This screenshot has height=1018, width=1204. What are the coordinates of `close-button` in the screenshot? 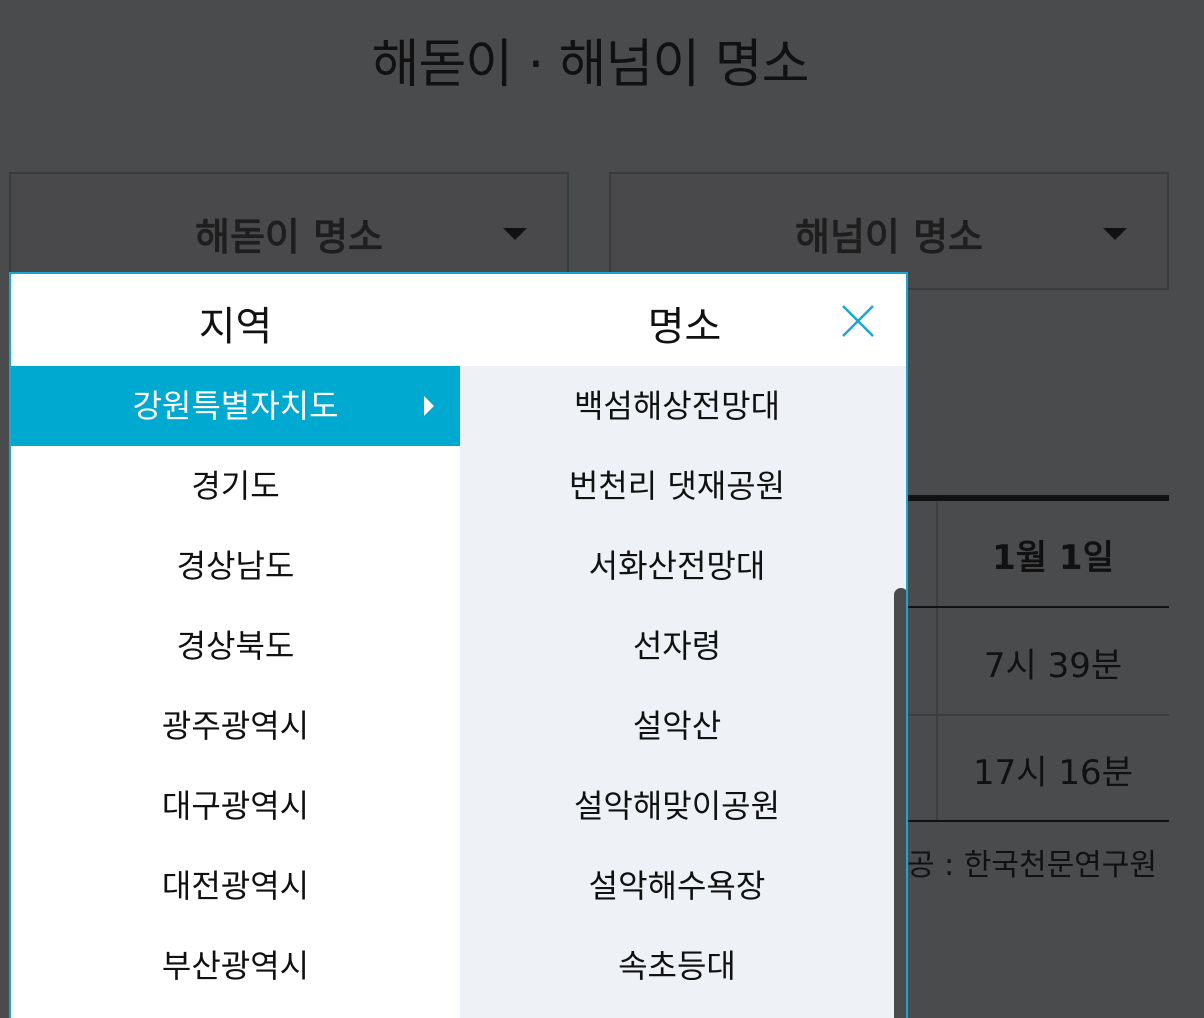 It's located at (858, 321).